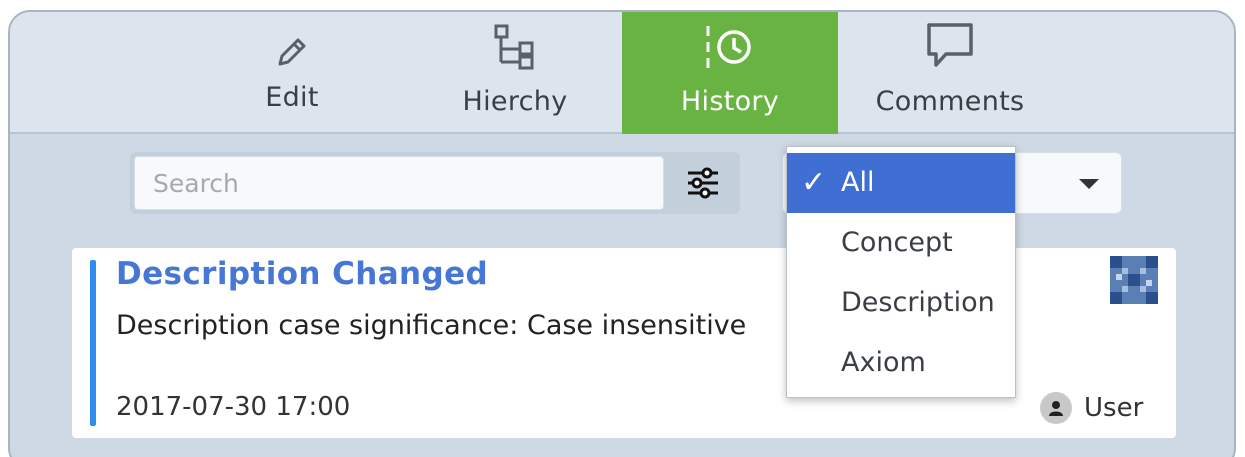 The height and width of the screenshot is (457, 1245). What do you see at coordinates (901, 183) in the screenshot?
I see `dropdown-option-all: ✓ All` at bounding box center [901, 183].